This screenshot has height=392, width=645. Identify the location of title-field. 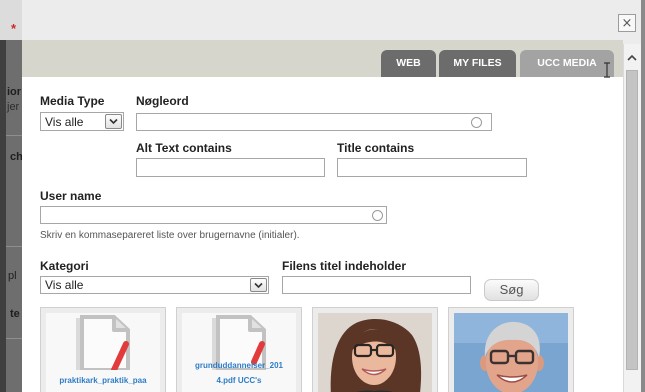
(432, 167).